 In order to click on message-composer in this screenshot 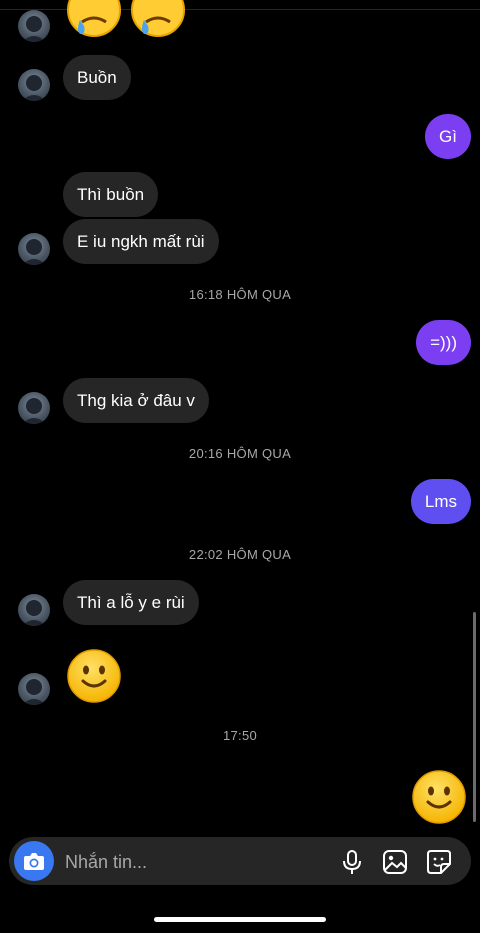, I will do `click(240, 862)`.